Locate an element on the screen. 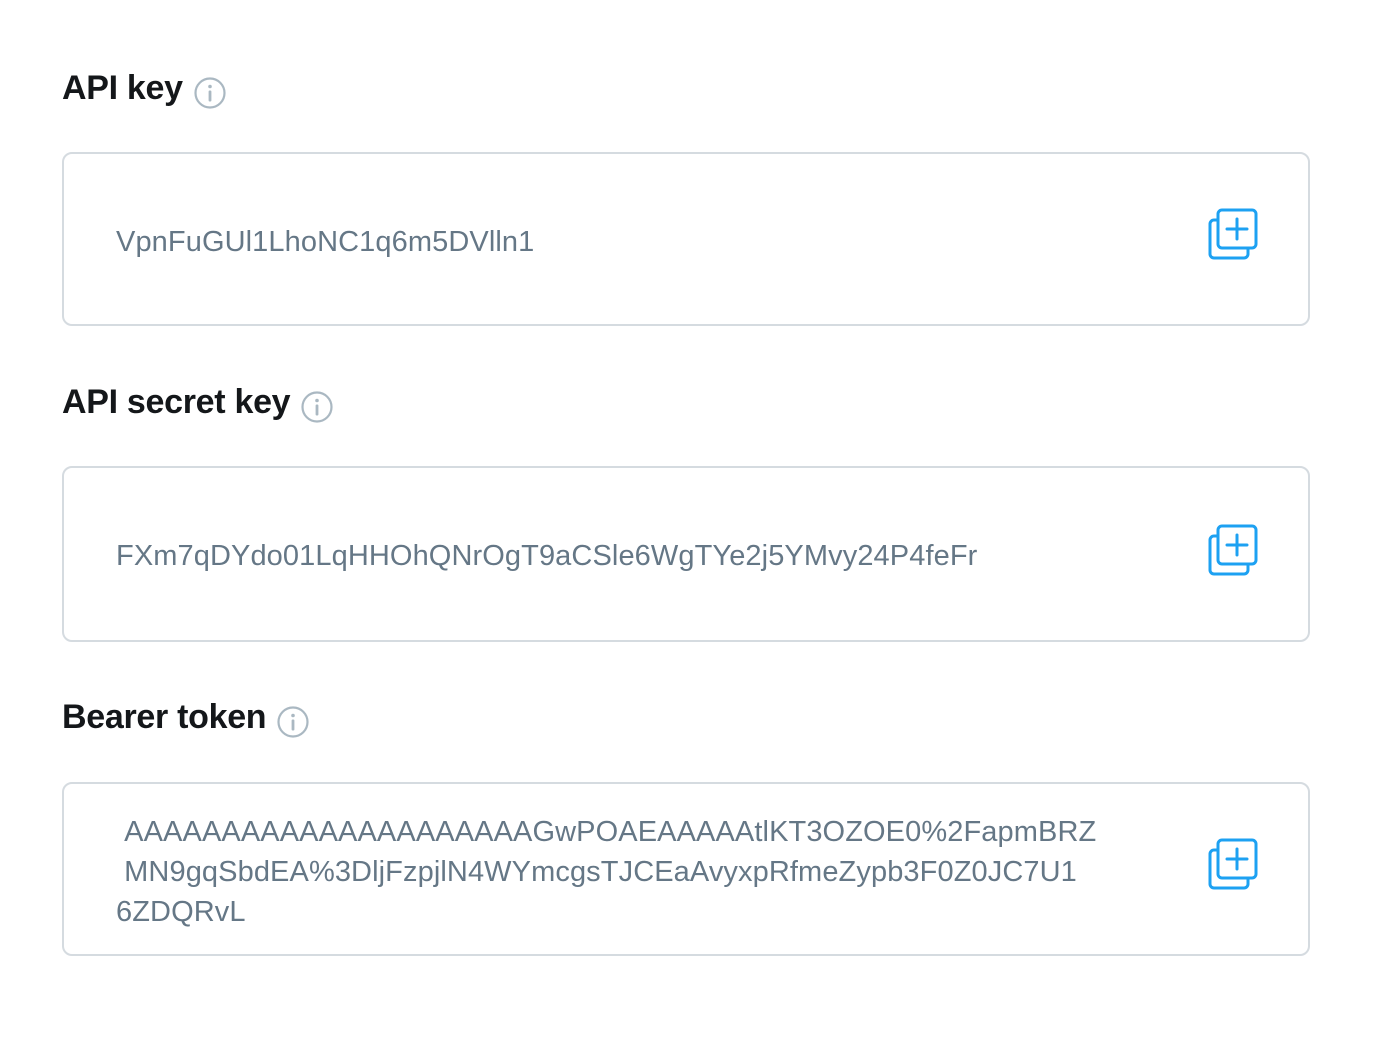 The height and width of the screenshot is (1052, 1382). api-key-heading: API key is located at coordinates (144, 89).